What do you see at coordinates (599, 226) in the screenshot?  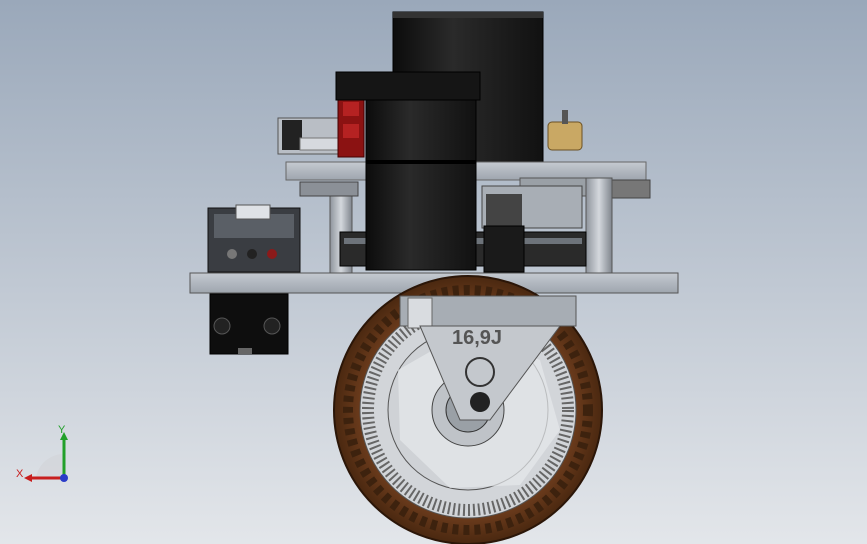 I see `support-post-right` at bounding box center [599, 226].